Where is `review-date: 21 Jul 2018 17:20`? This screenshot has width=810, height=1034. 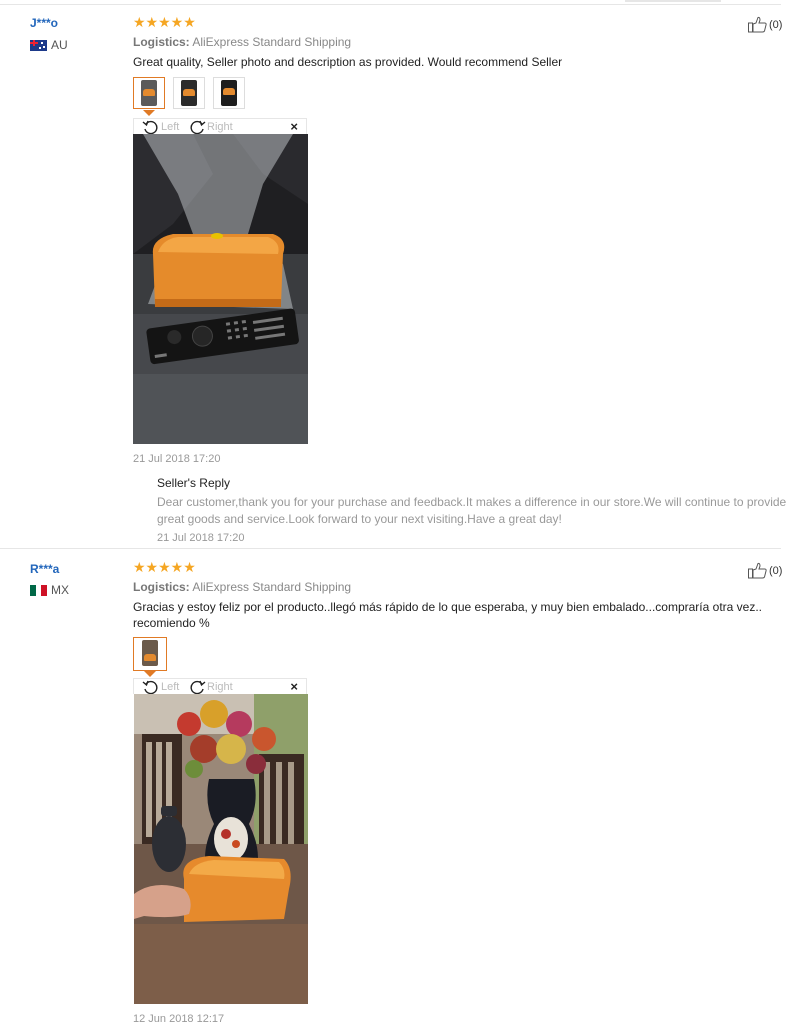 review-date: 21 Jul 2018 17:20 is located at coordinates (177, 459).